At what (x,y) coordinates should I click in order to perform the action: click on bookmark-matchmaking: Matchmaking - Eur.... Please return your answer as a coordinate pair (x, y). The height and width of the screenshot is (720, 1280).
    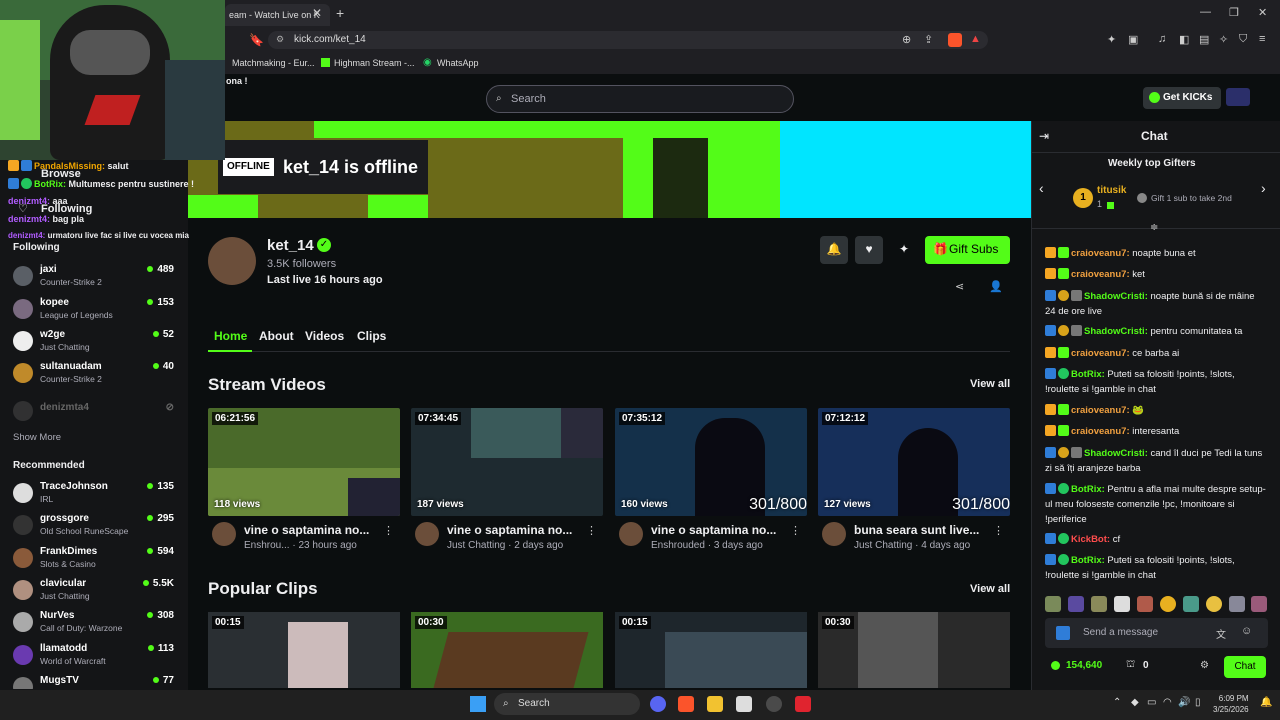
    Looking at the image, I should click on (273, 63).